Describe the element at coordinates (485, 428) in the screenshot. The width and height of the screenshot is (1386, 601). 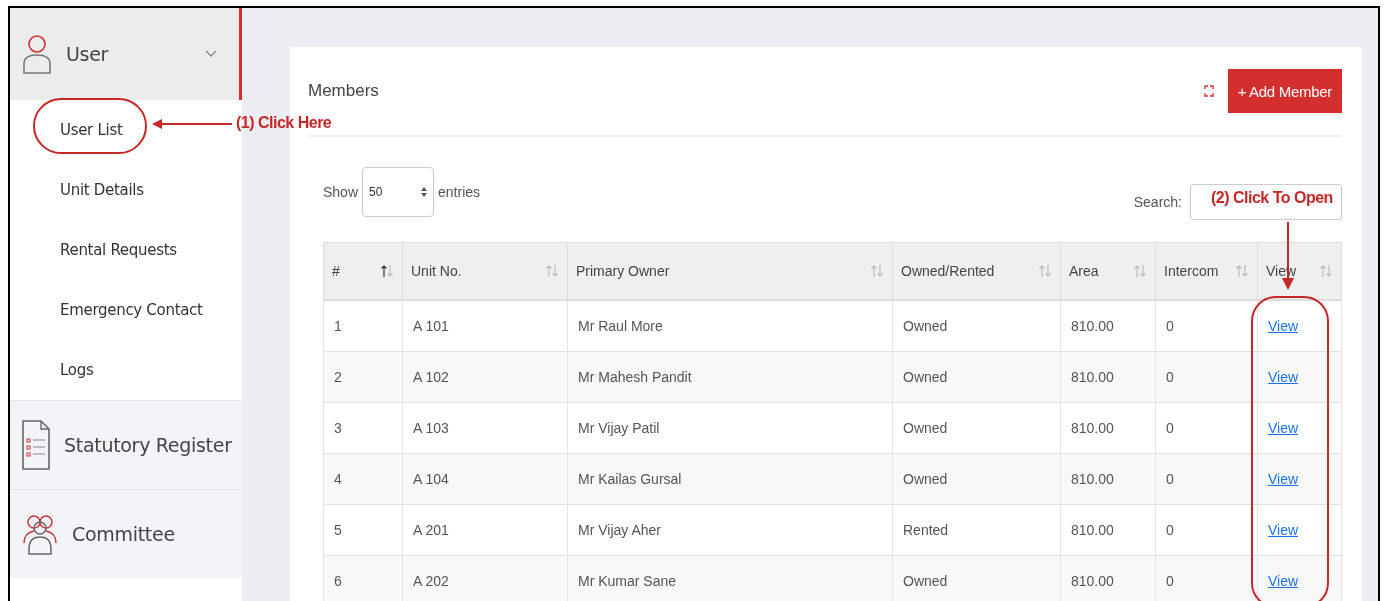
I see `table-cell: A 103` at that location.